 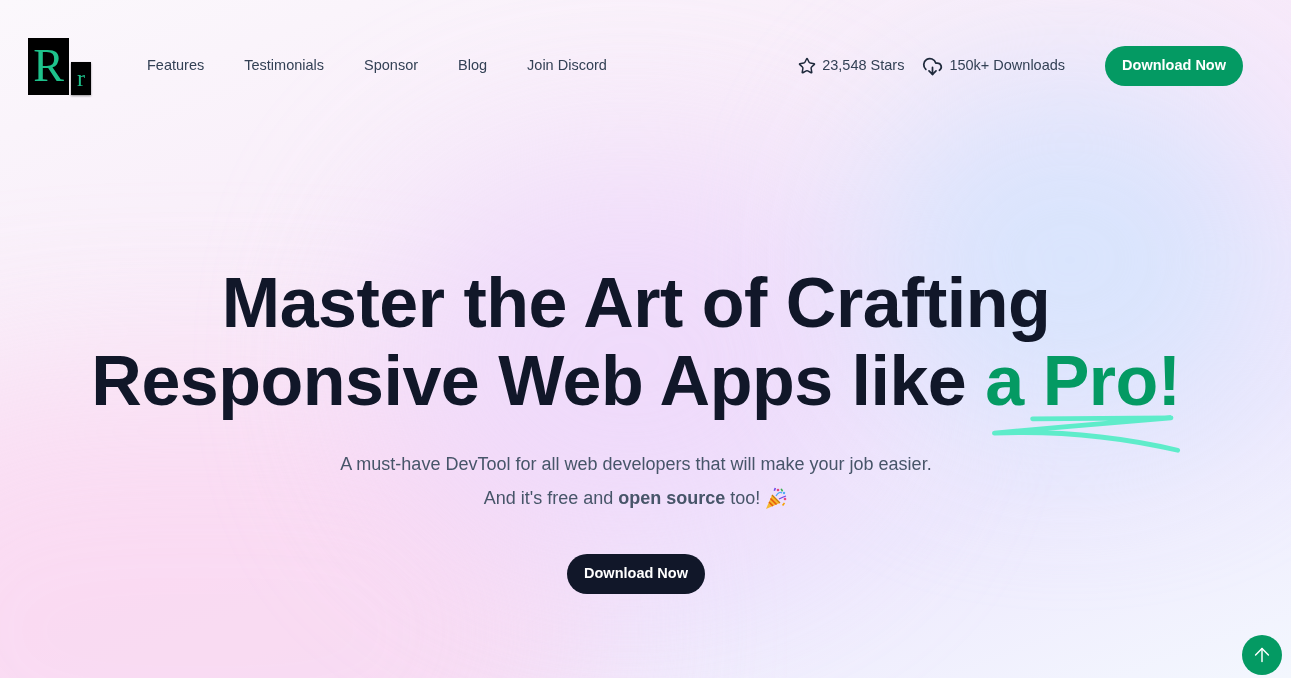 What do you see at coordinates (994, 66) in the screenshot?
I see `downloads-link: 150k+ Downloads` at bounding box center [994, 66].